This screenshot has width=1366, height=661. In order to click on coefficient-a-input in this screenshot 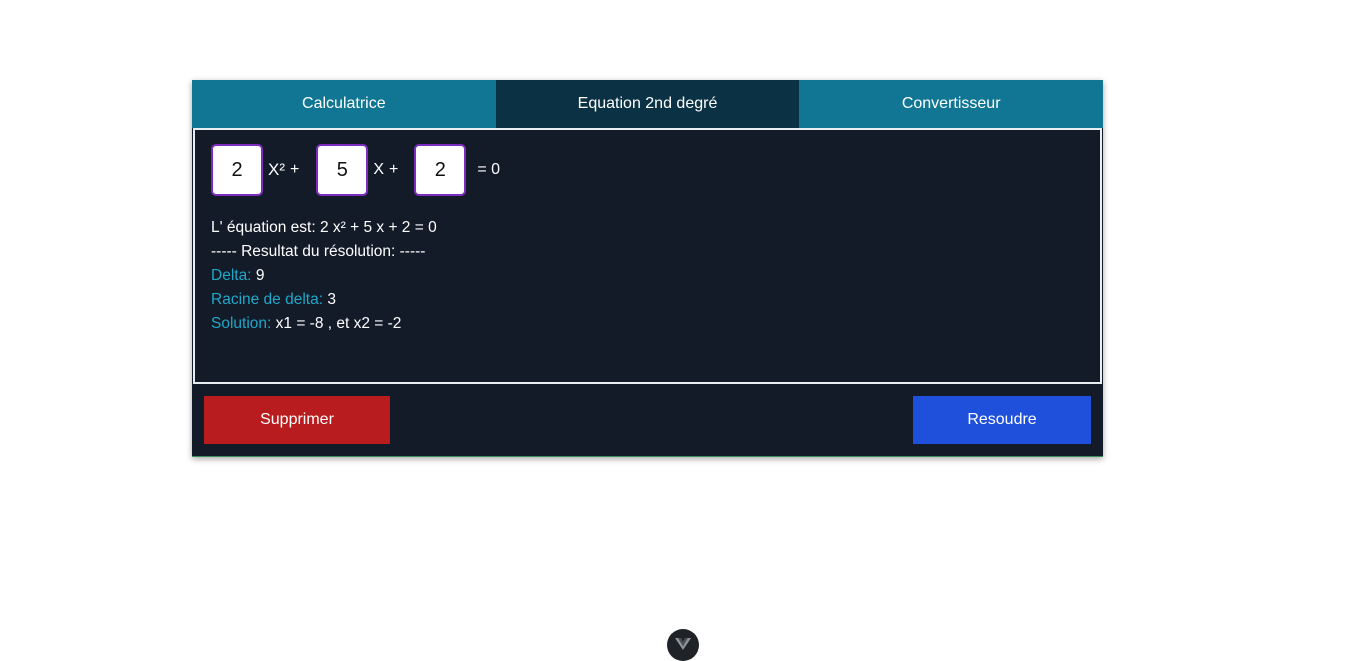, I will do `click(237, 170)`.